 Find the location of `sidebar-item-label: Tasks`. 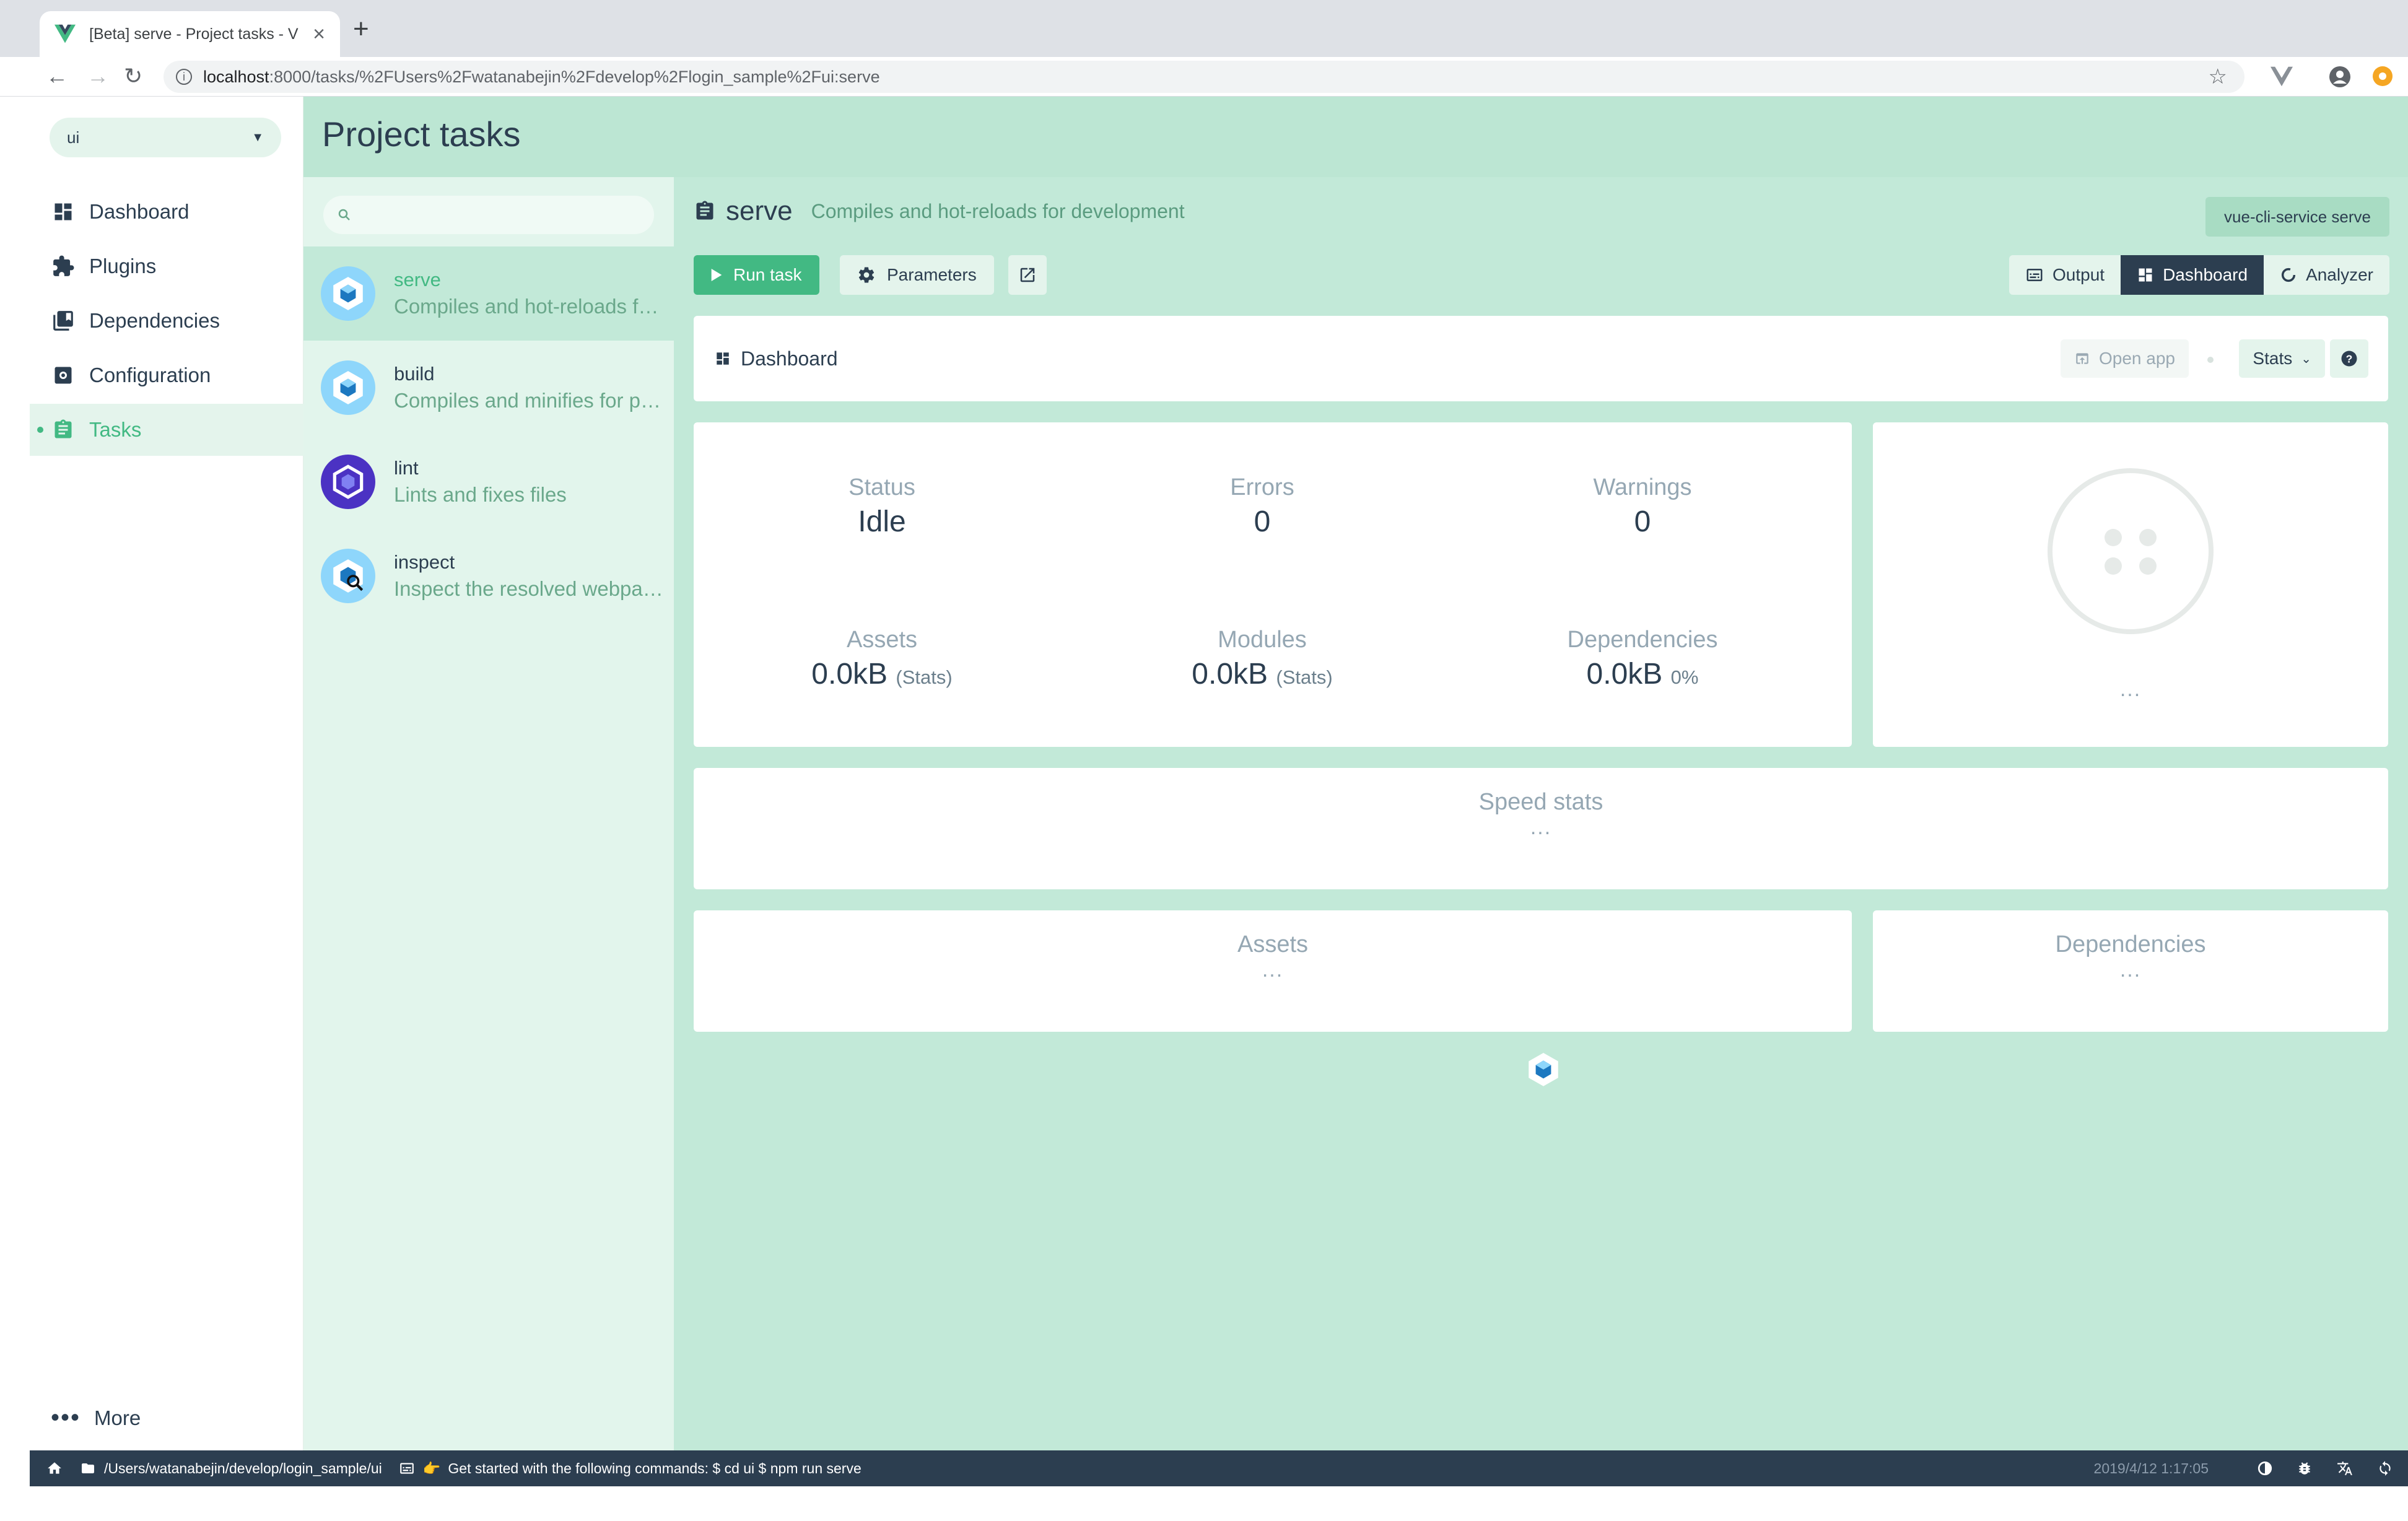

sidebar-item-label: Tasks is located at coordinates (115, 430).